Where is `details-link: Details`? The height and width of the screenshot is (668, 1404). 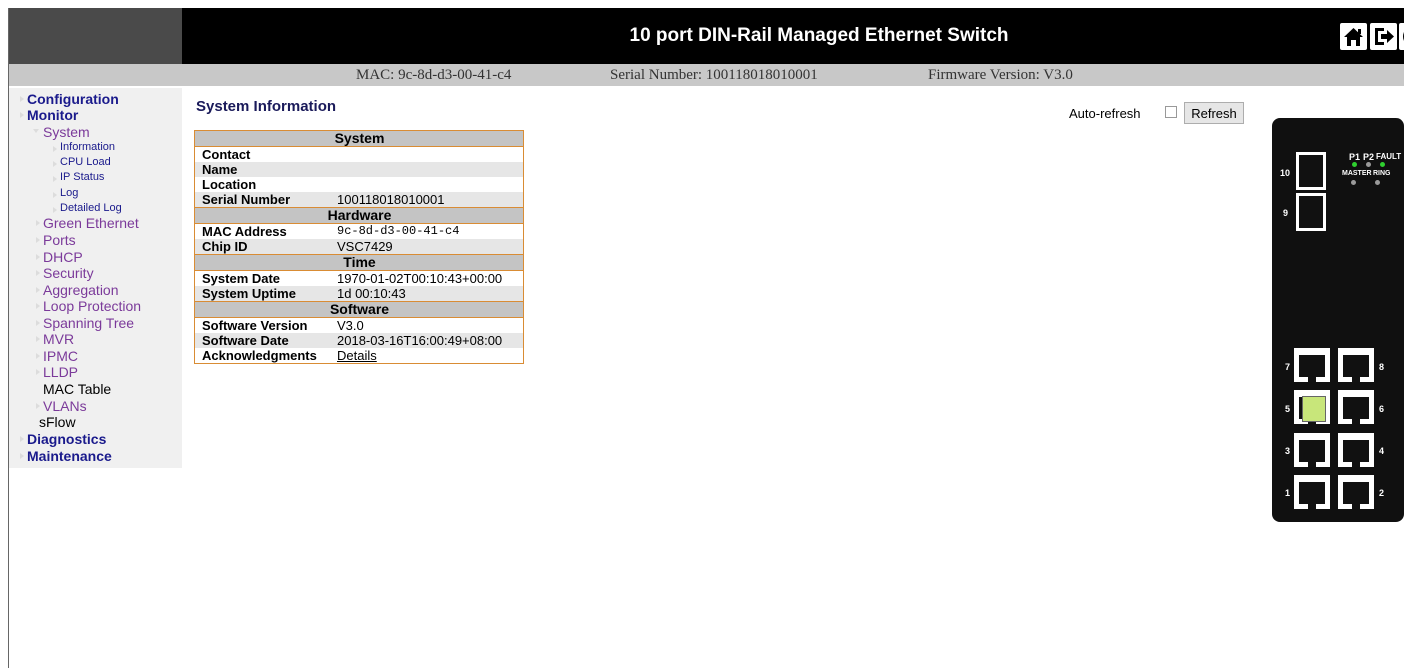
details-link: Details is located at coordinates (357, 355).